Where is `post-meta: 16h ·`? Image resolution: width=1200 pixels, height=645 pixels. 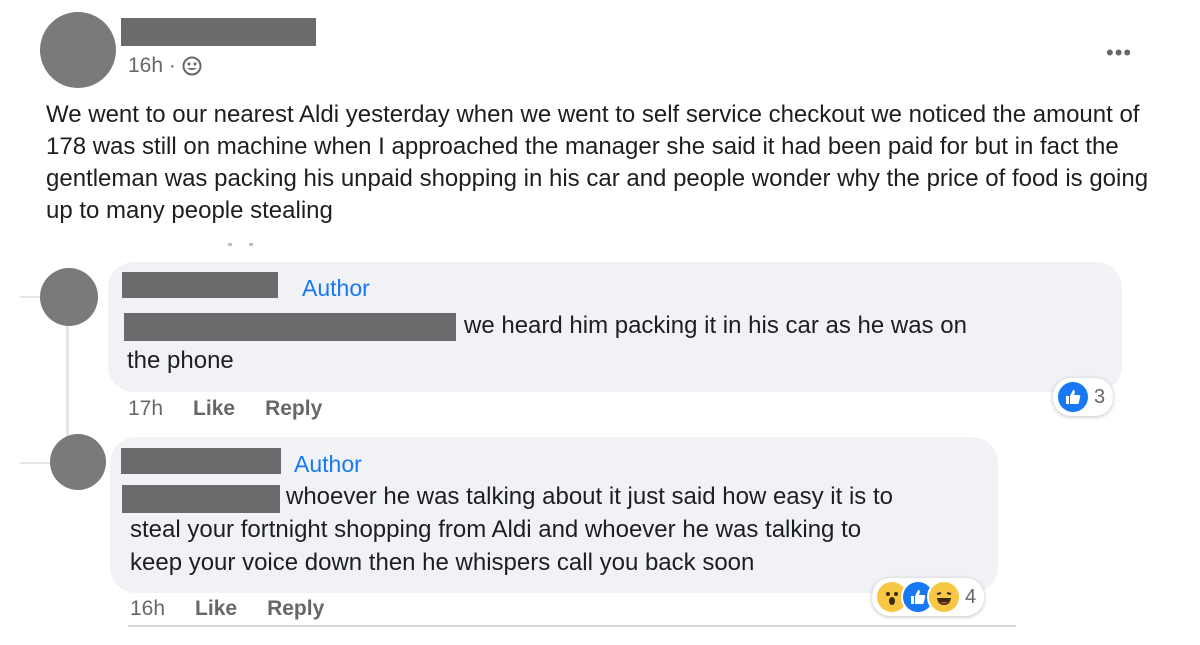
post-meta: 16h · is located at coordinates (165, 66).